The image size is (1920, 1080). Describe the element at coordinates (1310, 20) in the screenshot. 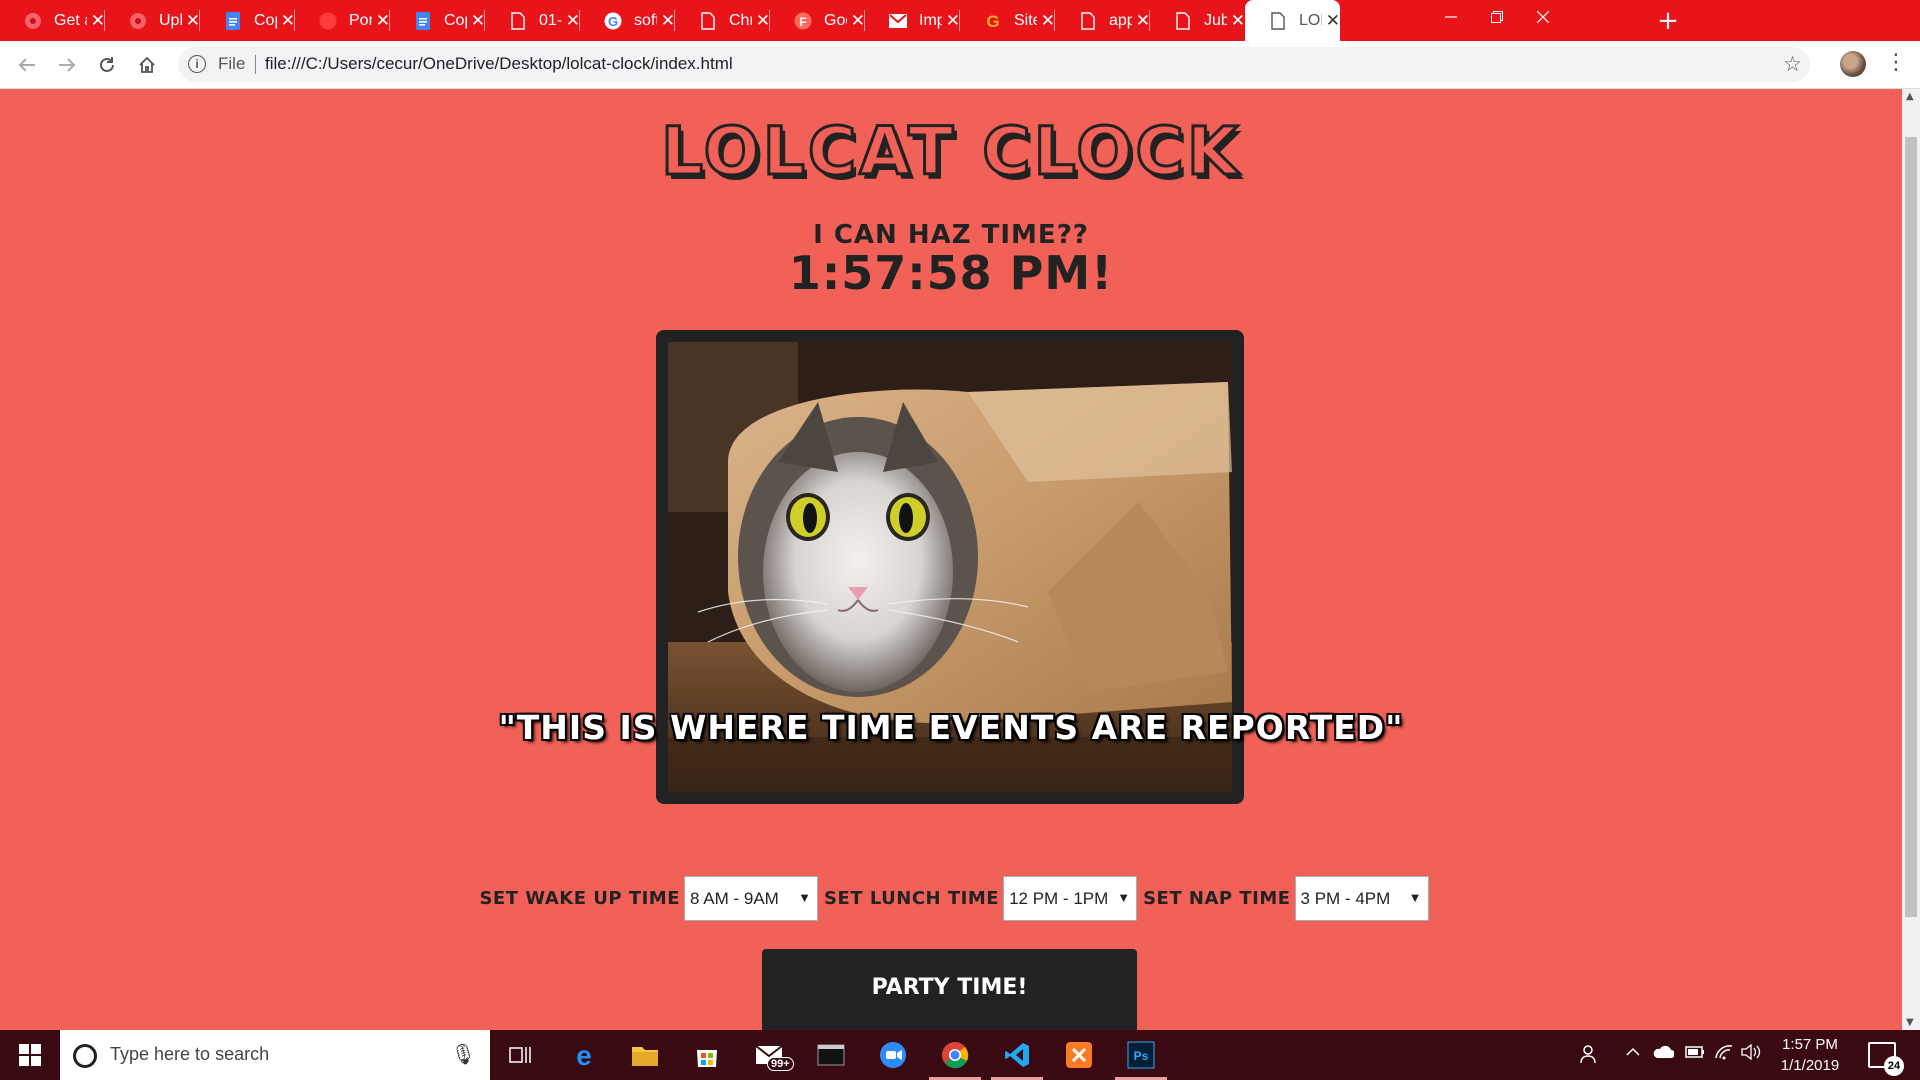

I see `tab-title: LOLC` at that location.